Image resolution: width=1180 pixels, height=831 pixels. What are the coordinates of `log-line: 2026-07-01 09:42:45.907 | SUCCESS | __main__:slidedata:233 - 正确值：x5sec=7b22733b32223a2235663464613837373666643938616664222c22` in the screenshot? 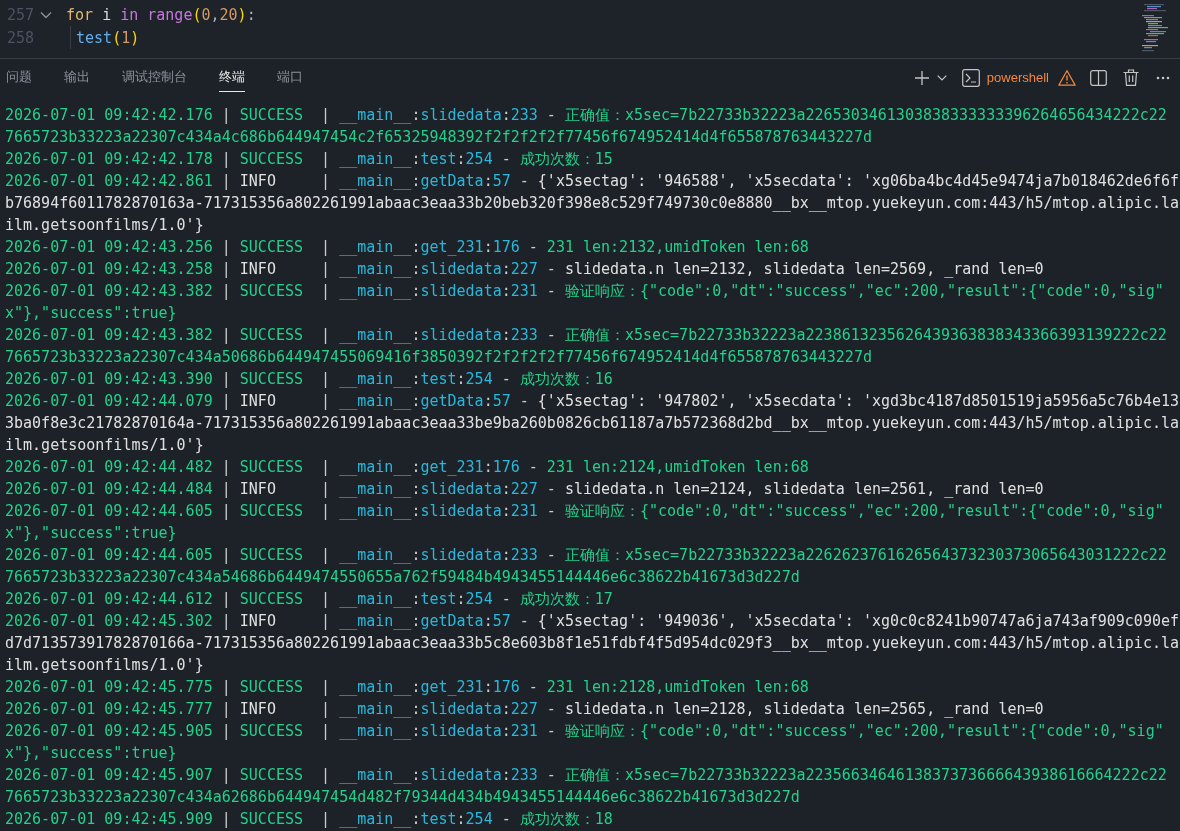 It's located at (586, 775).